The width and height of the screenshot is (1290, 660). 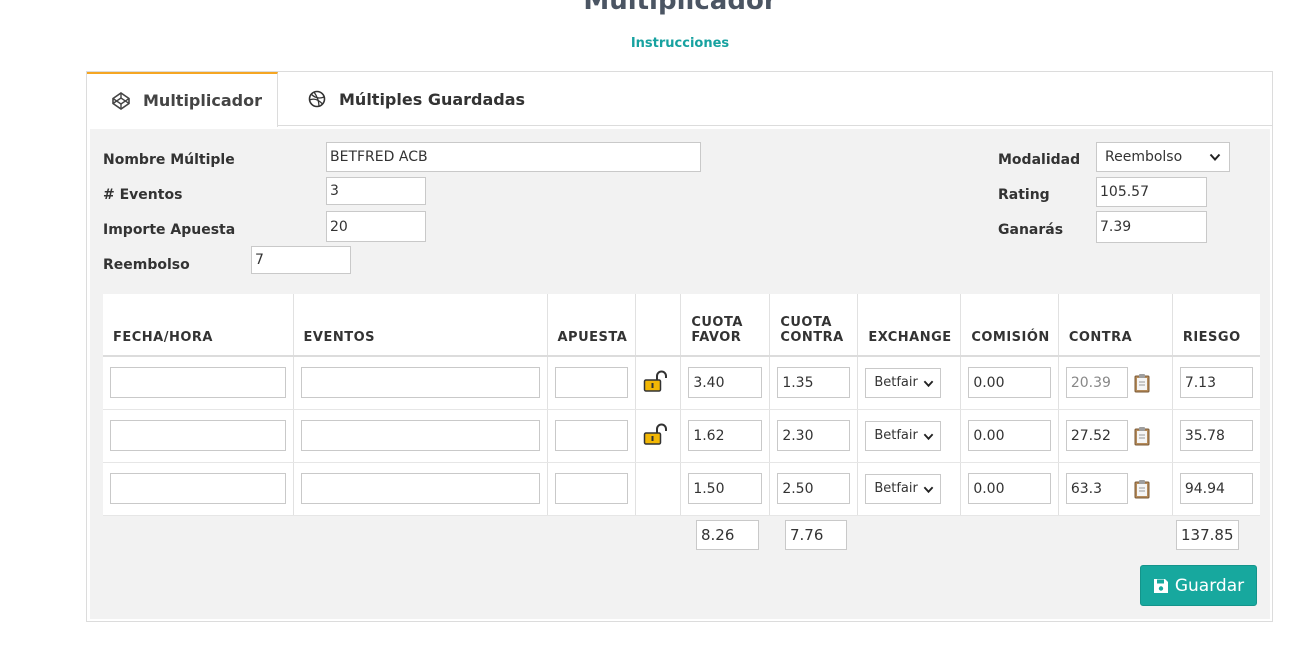 What do you see at coordinates (143, 195) in the screenshot?
I see `eventos-label: # Eventos` at bounding box center [143, 195].